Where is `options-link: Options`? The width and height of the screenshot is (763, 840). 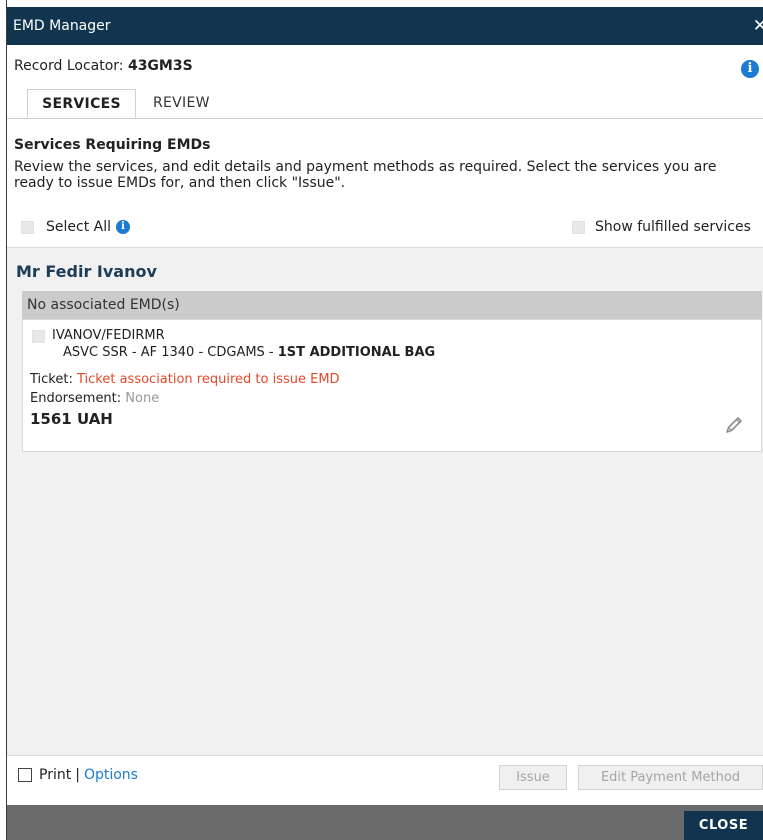
options-link: Options is located at coordinates (111, 775).